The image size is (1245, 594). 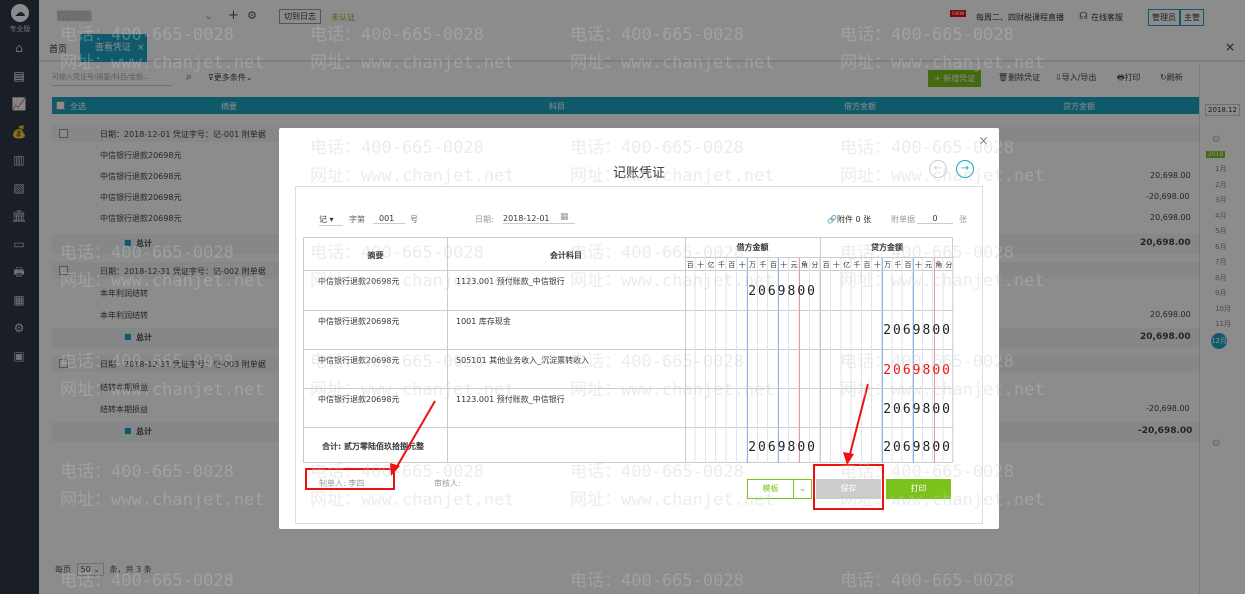 What do you see at coordinates (629, 429) in the screenshot?
I see `annotation-arrows` at bounding box center [629, 429].